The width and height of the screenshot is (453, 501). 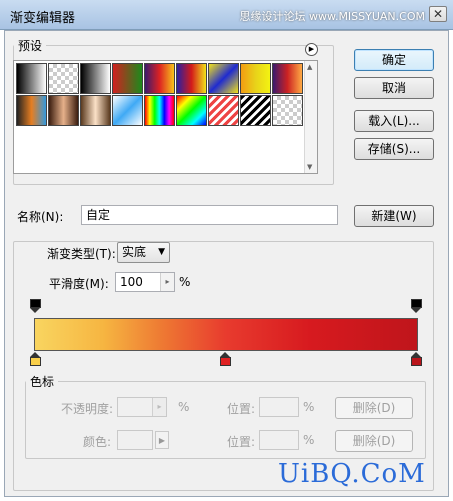 I want to click on color-menu-button: ▶, so click(x=162, y=440).